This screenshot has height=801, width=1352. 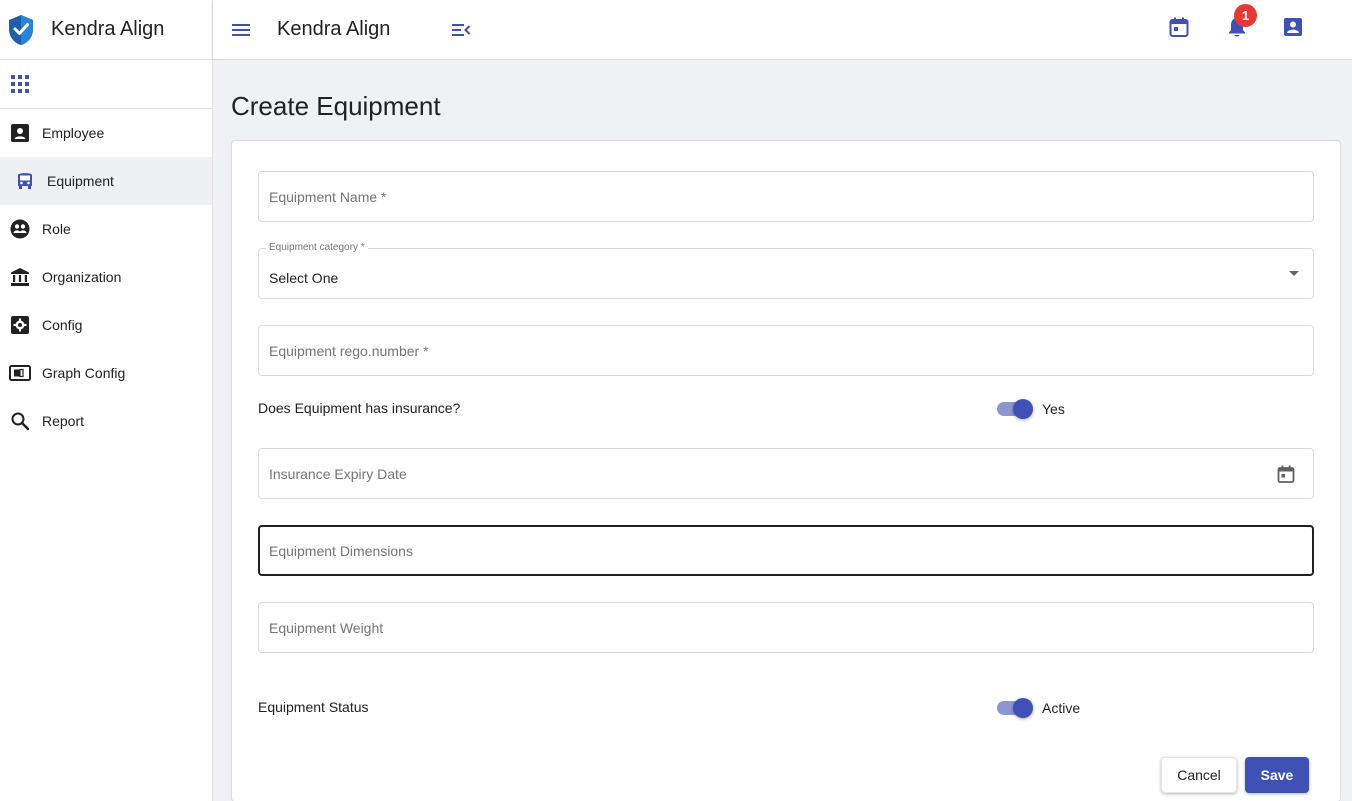 I want to click on sidebar-item-config: Config, so click(x=106, y=325).